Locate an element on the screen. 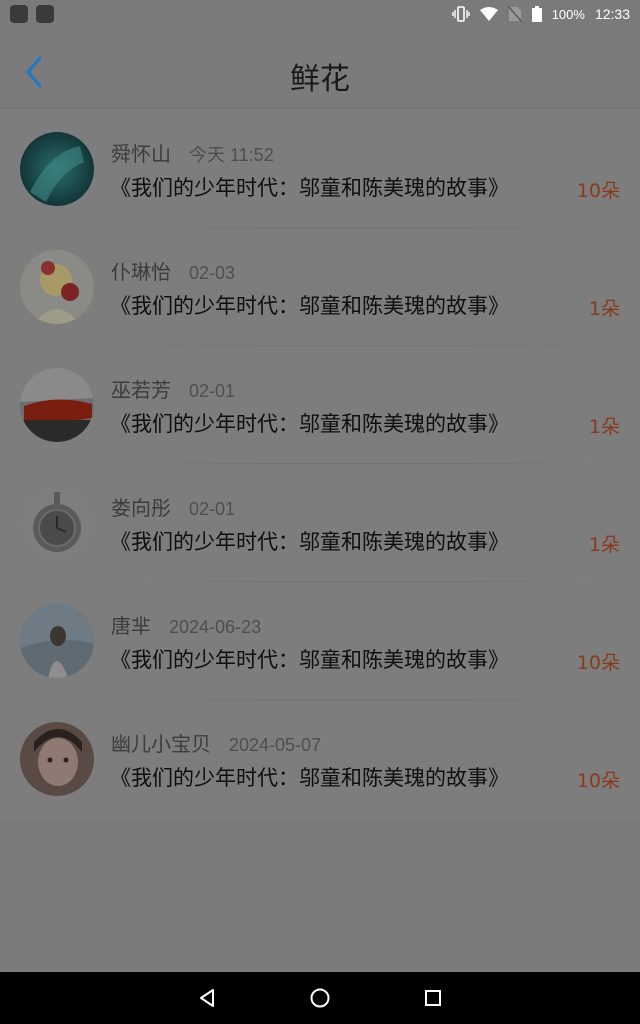 This screenshot has height=1024, width=640. nav-recents-button is located at coordinates (433, 998).